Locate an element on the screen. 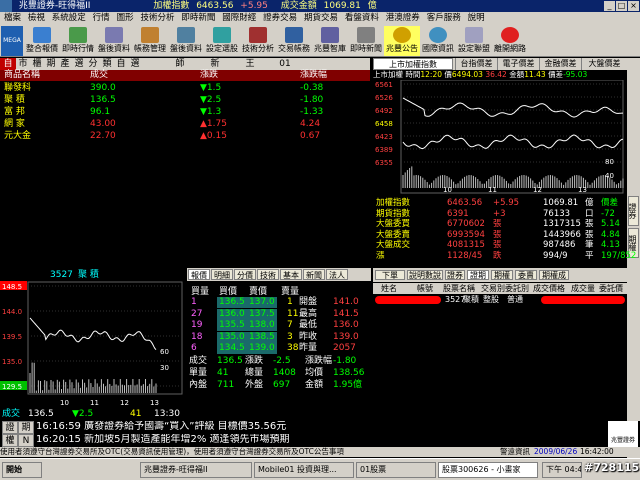 Image resolution: width=640 pixels, height=480 pixels. tab: 分 is located at coordinates (93, 64).